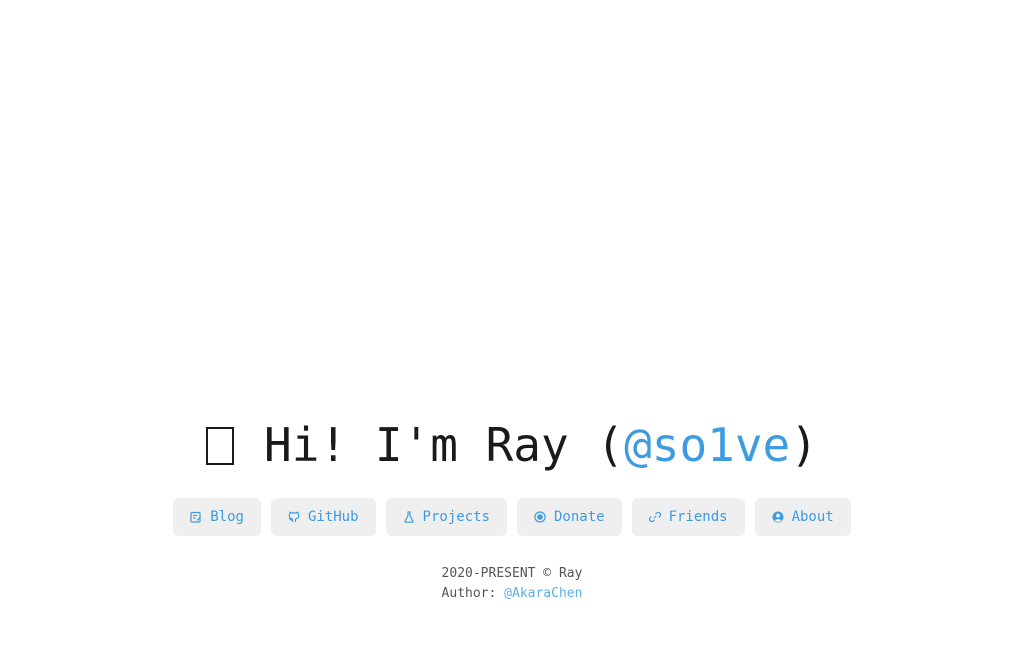 This screenshot has width=1024, height=655. I want to click on footer: 2020-PRESENT © Ray Author: @AkaraChen, so click(512, 584).